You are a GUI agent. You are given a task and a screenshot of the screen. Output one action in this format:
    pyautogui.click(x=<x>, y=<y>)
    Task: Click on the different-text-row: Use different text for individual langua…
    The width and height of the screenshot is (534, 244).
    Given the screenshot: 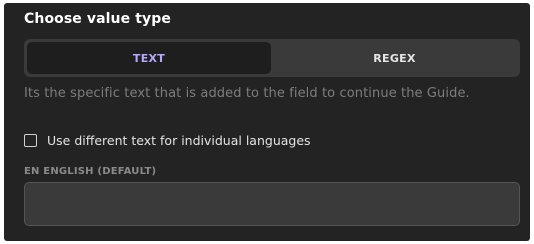 What is the action you would take?
    pyautogui.click(x=167, y=140)
    